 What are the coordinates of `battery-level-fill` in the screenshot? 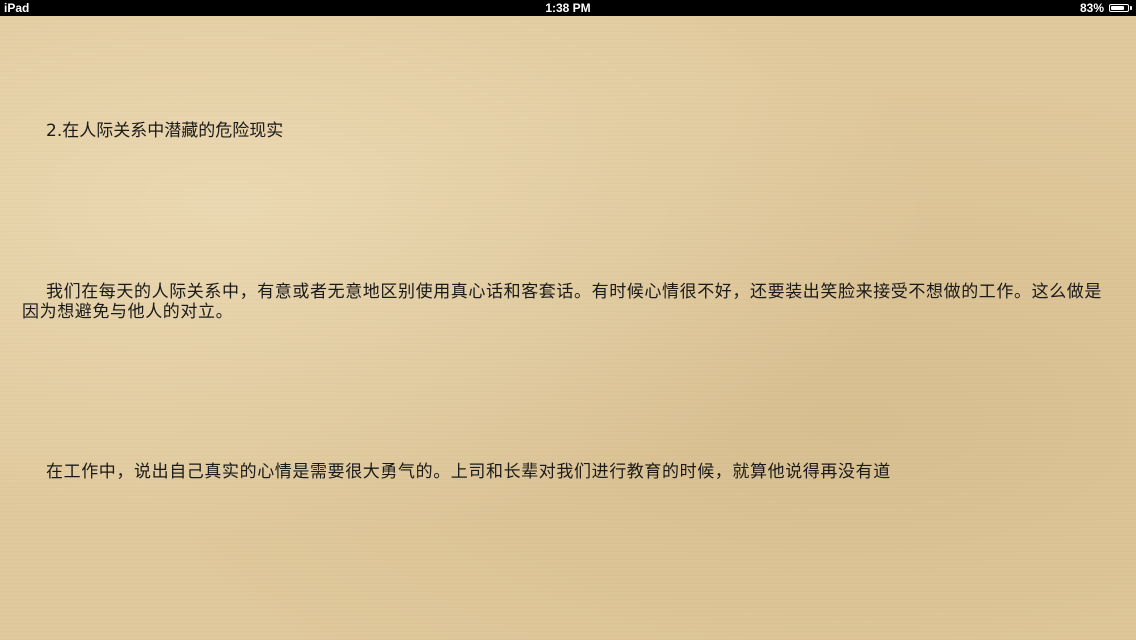 It's located at (1118, 8).